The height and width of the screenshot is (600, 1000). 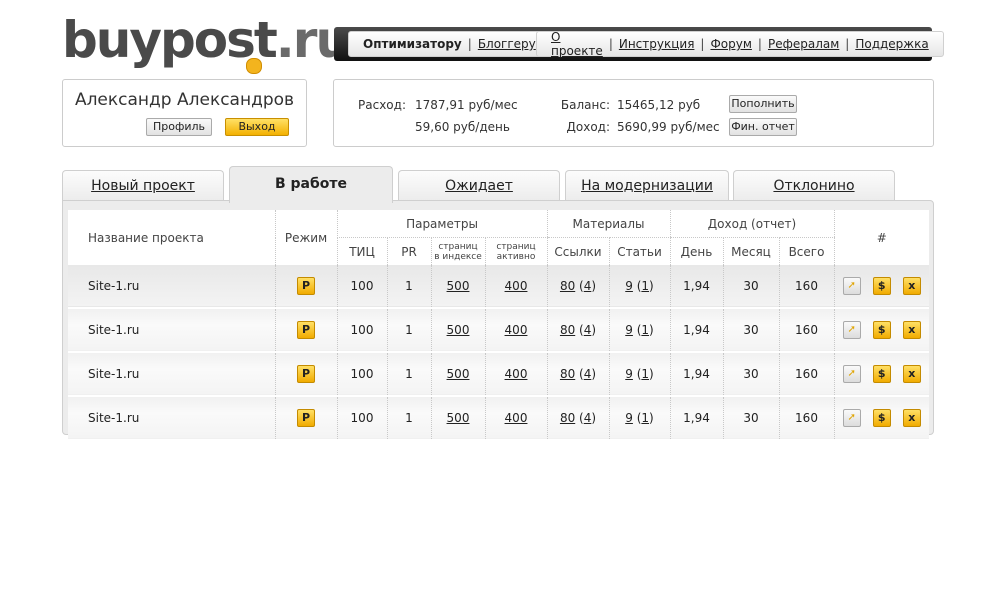 What do you see at coordinates (408, 251) in the screenshot?
I see `header-pr: PR` at bounding box center [408, 251].